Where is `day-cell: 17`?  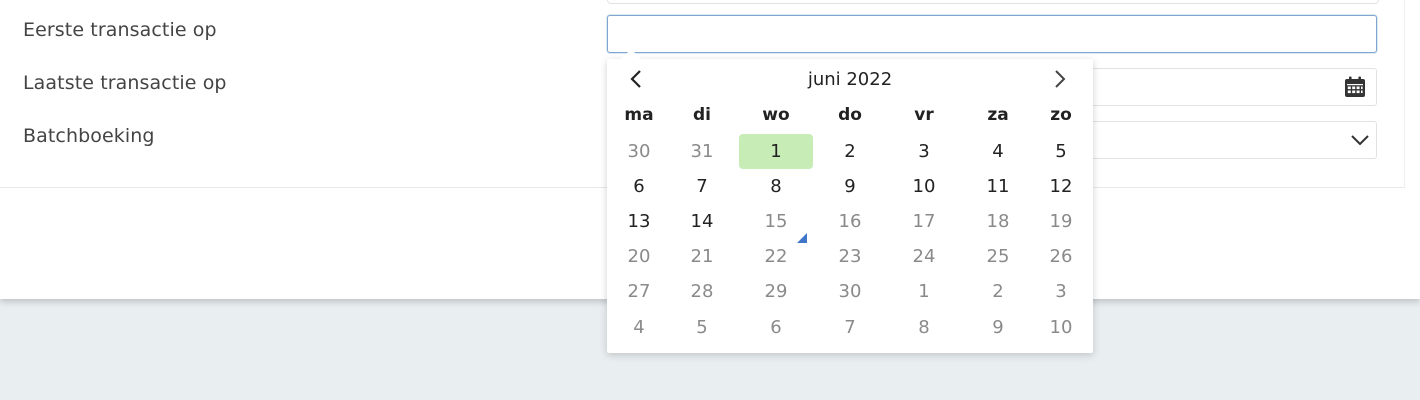
day-cell: 17 is located at coordinates (924, 221).